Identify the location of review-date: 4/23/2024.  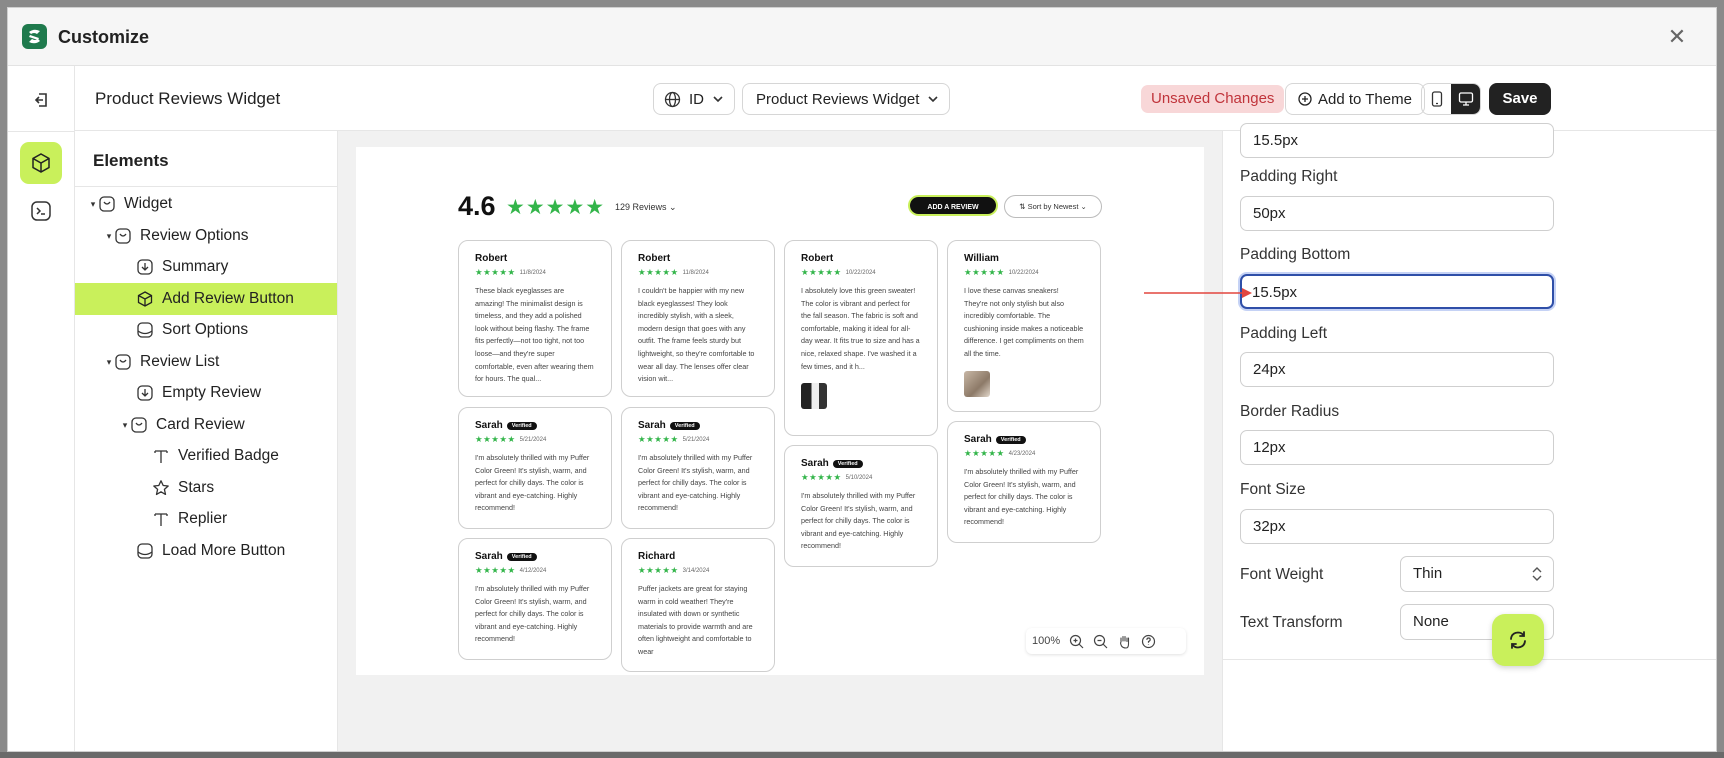
(1022, 453).